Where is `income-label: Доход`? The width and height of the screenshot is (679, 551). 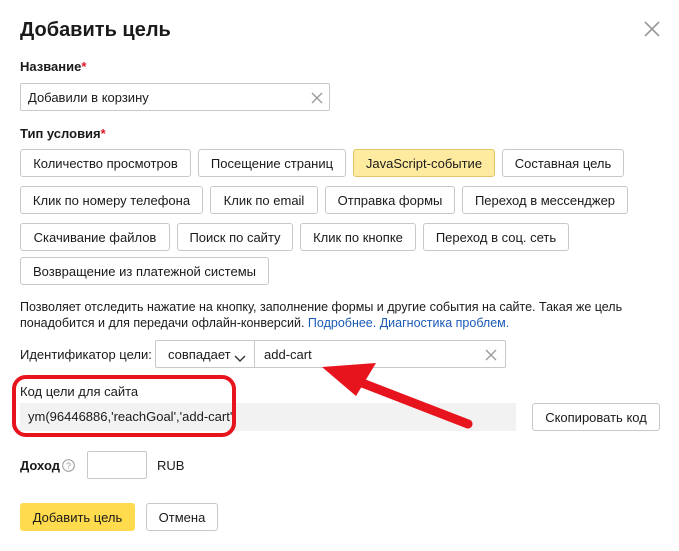
income-label: Доход is located at coordinates (40, 465).